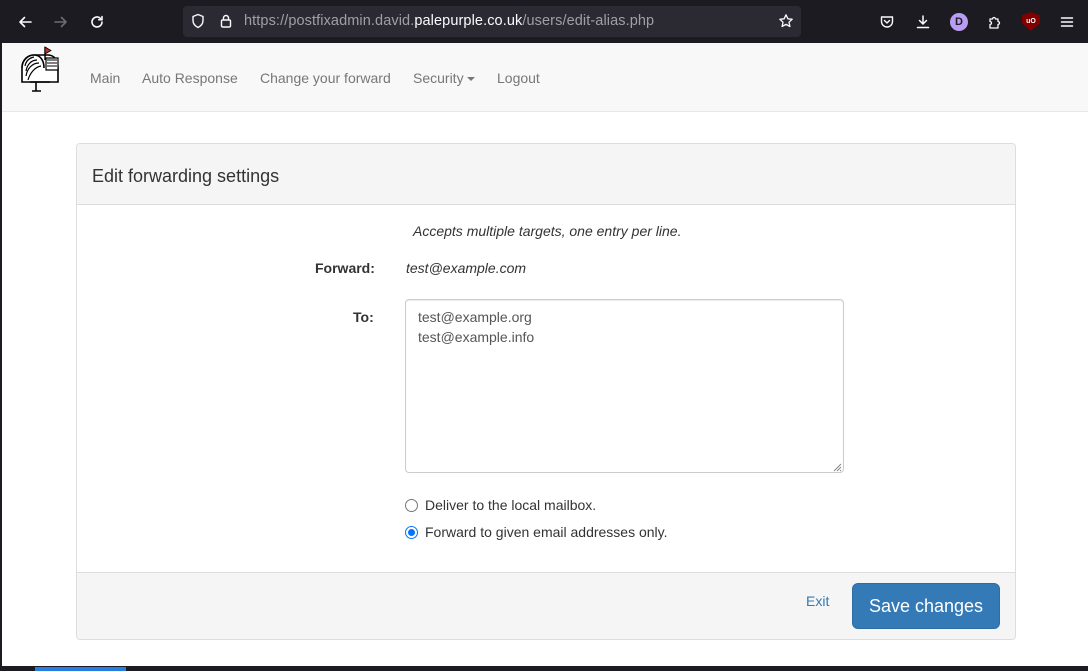  What do you see at coordinates (1067, 22) in the screenshot?
I see `hamburger-menu-icon` at bounding box center [1067, 22].